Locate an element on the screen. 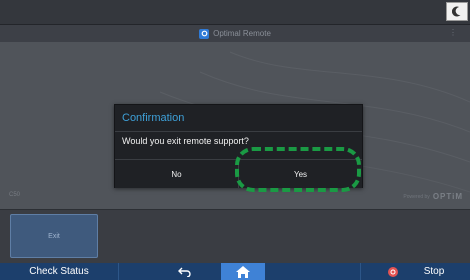 The width and height of the screenshot is (470, 280). dialog-message: Would you exit remote support? is located at coordinates (185, 141).